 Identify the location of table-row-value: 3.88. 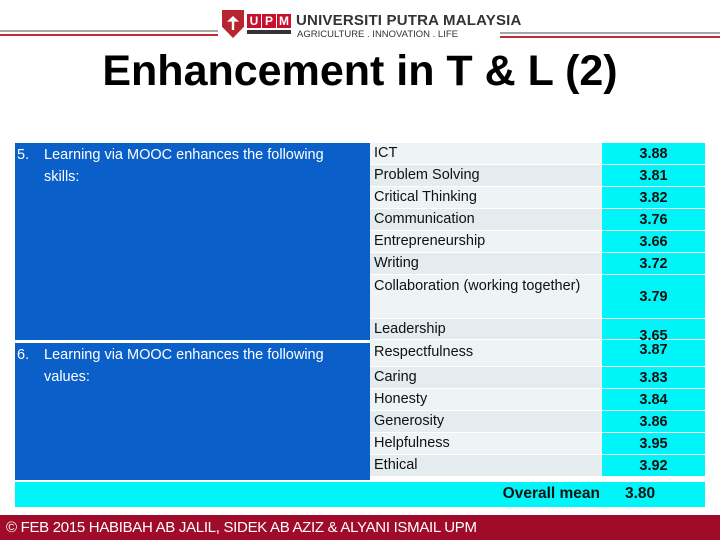
(653, 154).